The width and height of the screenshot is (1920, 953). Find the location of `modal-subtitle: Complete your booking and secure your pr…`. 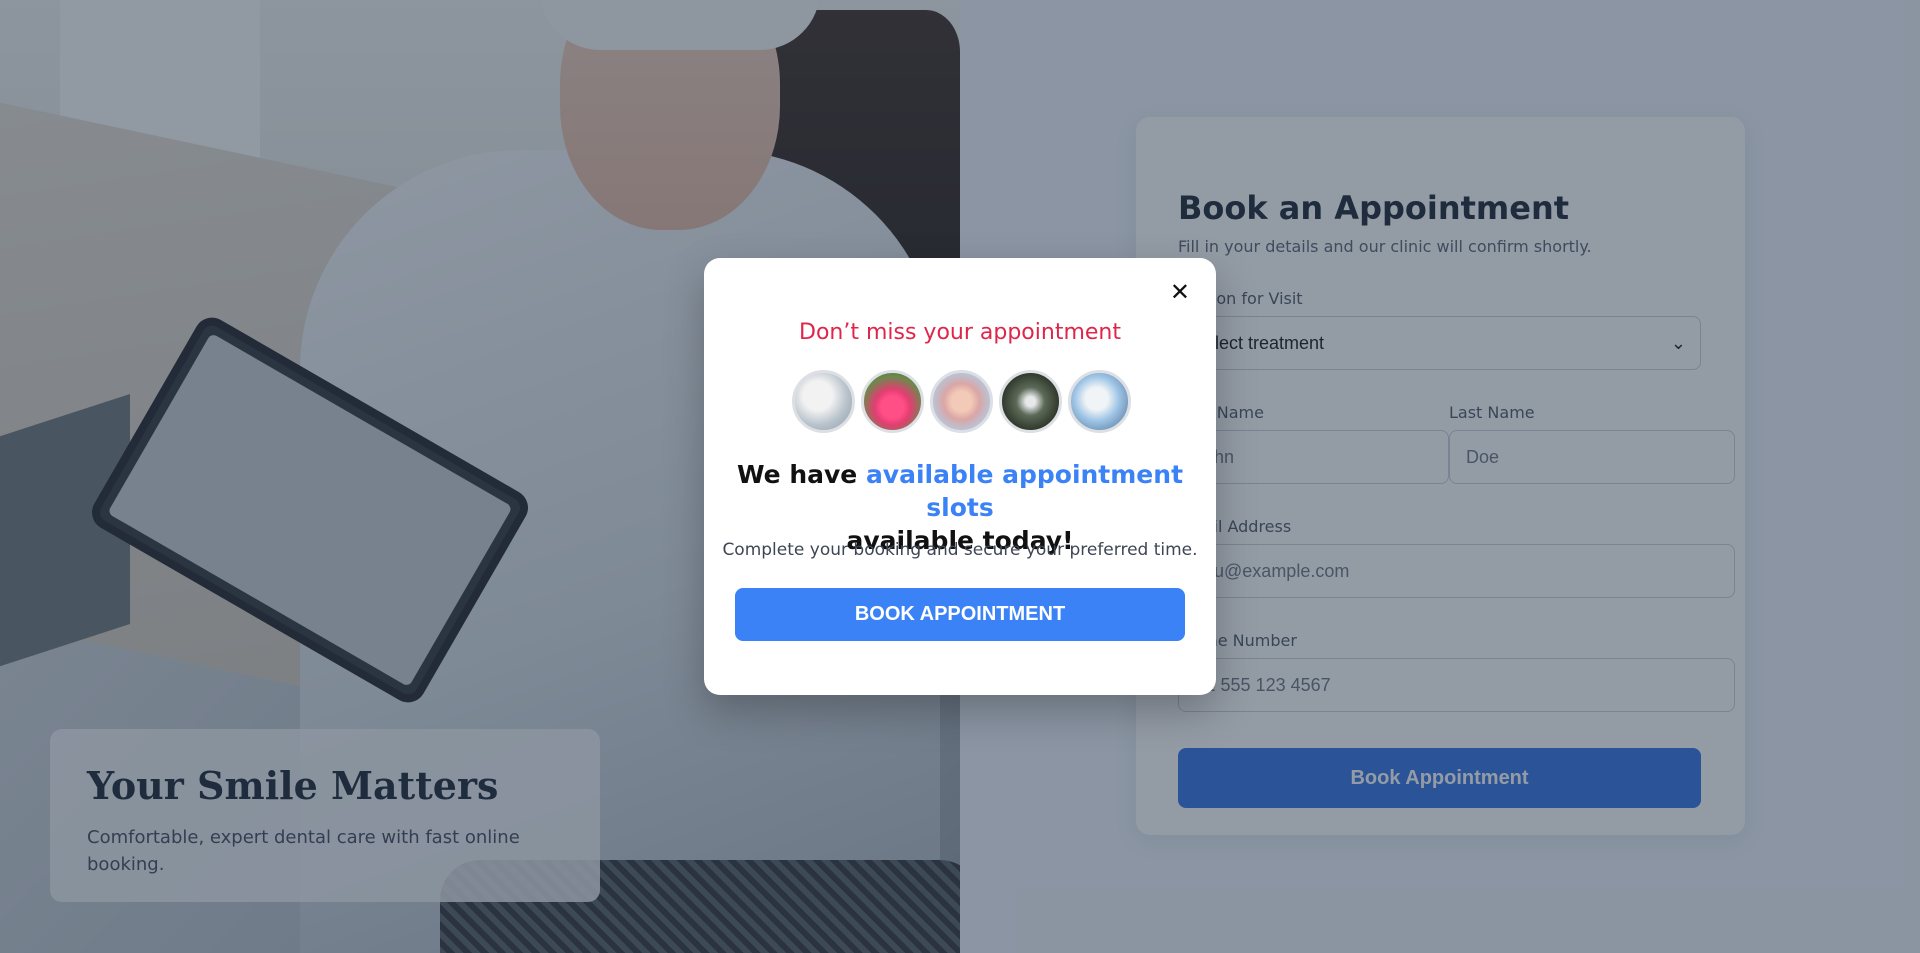

modal-subtitle: Complete your booking and secure your pr… is located at coordinates (960, 550).